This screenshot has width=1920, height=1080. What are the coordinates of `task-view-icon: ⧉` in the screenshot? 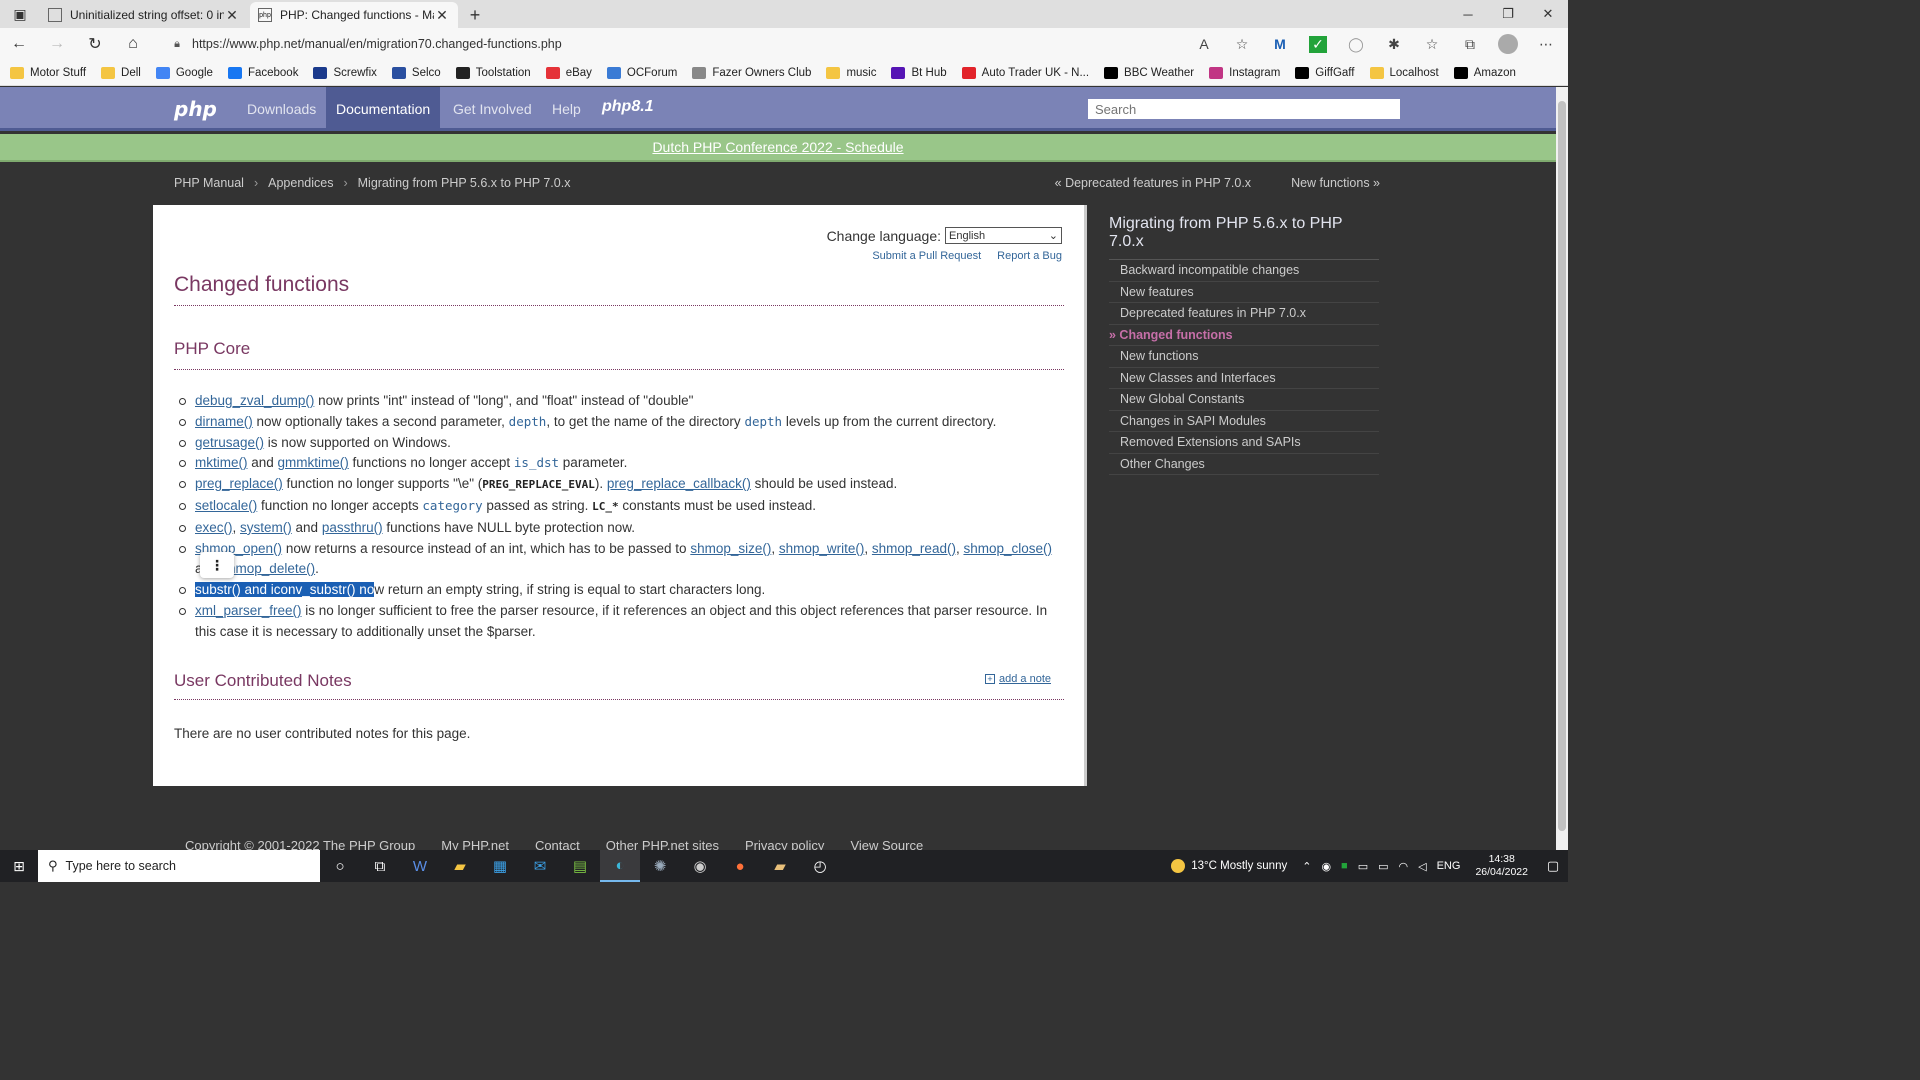 It's located at (380, 866).